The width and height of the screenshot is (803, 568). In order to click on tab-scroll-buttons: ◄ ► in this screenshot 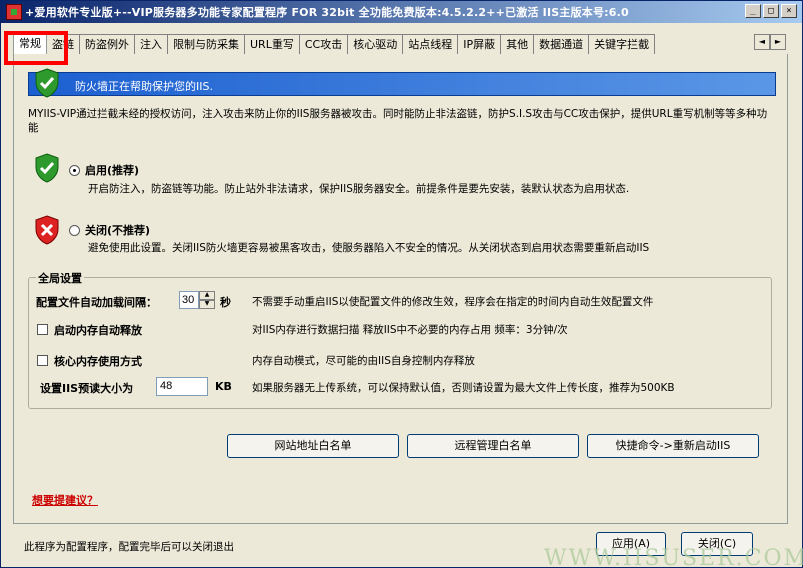, I will do `click(770, 42)`.